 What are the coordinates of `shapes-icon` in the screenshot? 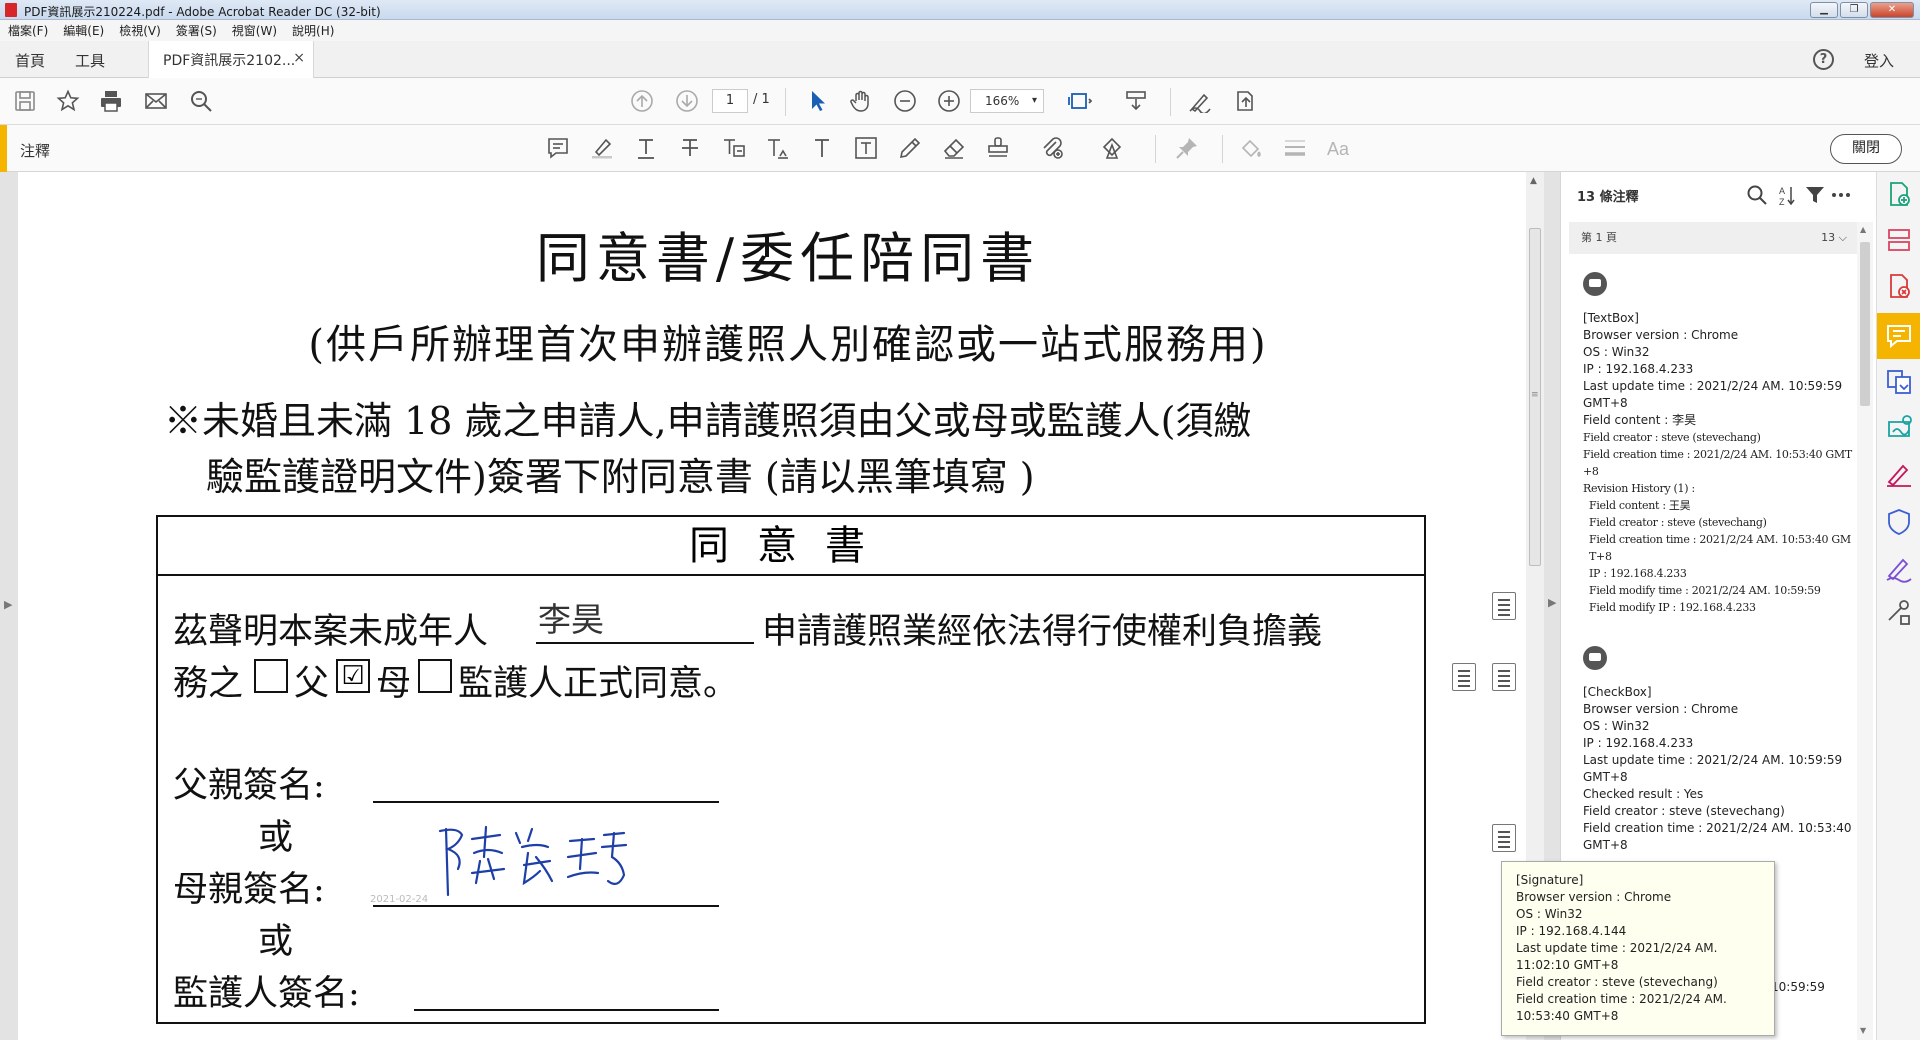 It's located at (1112, 148).